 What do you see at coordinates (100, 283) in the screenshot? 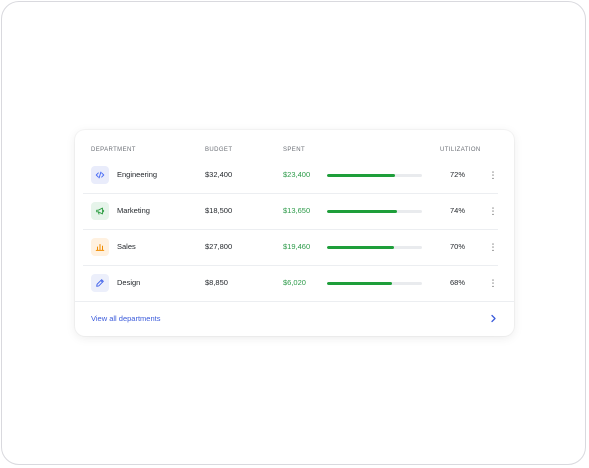
I see `pen-icon` at bounding box center [100, 283].